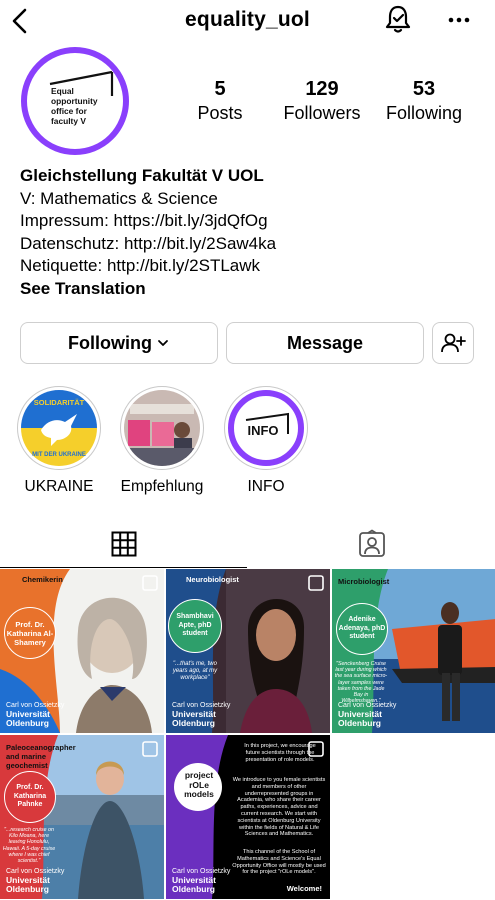  I want to click on following-button: Following, so click(119, 343).